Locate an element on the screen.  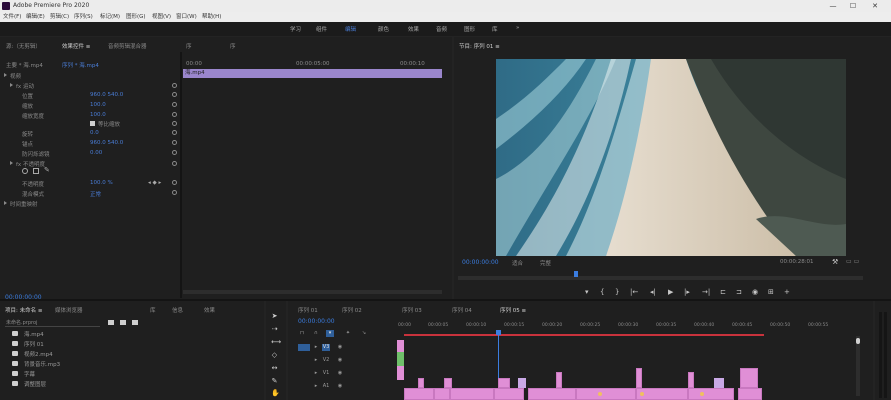
timeline-vertical-scrollbar is located at coordinates (858, 366).